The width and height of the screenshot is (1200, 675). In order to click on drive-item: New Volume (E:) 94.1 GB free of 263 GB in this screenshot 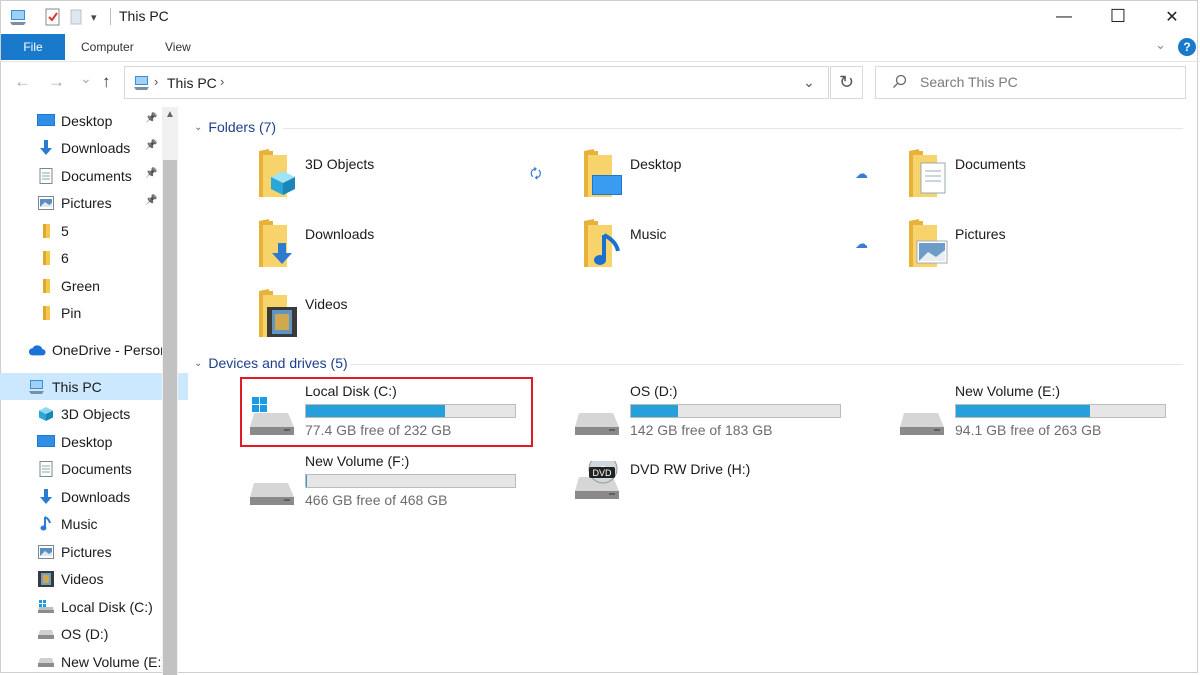, I will do `click(1043, 413)`.